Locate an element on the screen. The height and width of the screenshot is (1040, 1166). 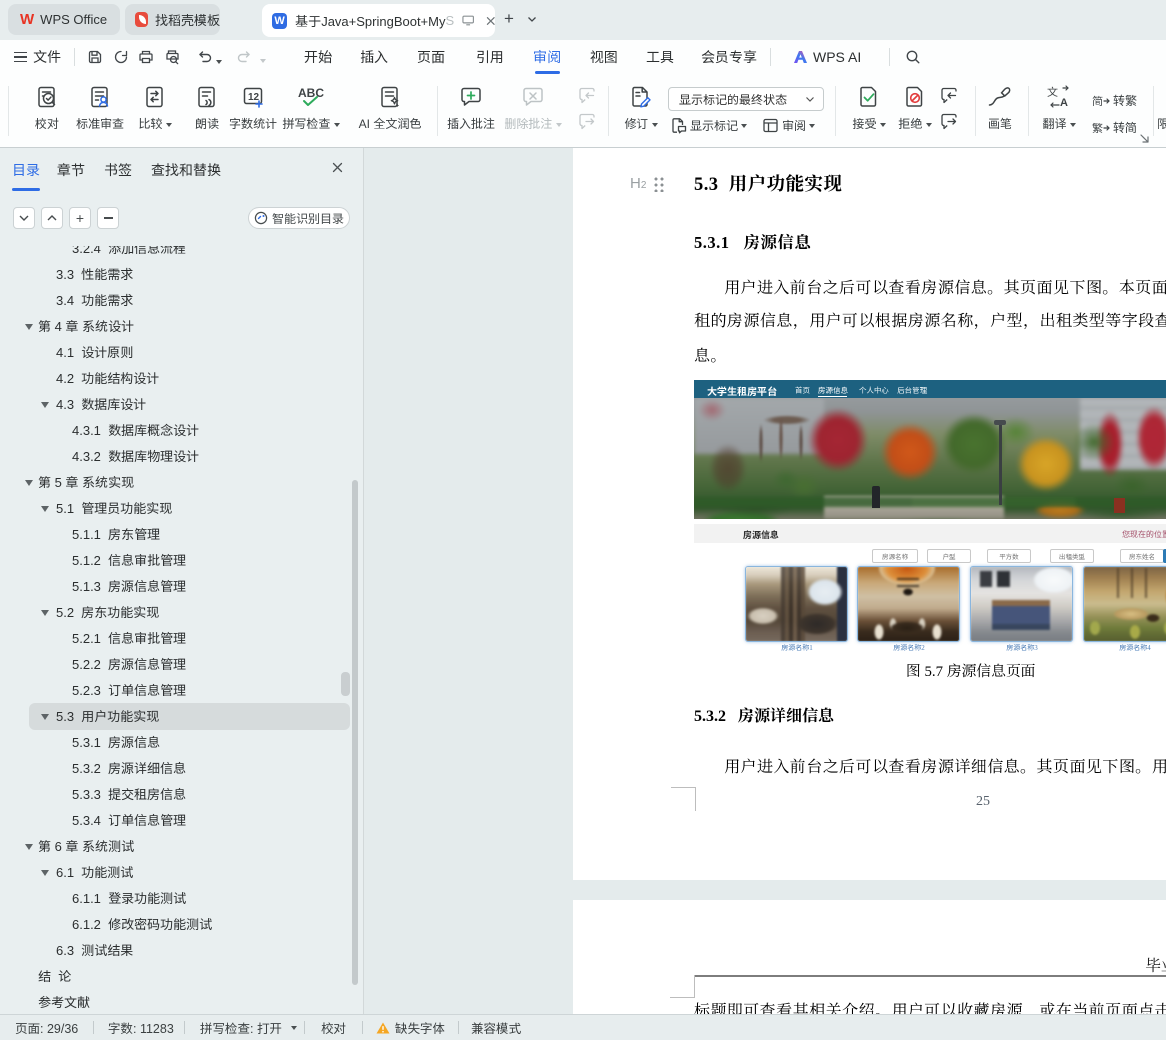
svg-text: A is located at coordinates (1064, 103).